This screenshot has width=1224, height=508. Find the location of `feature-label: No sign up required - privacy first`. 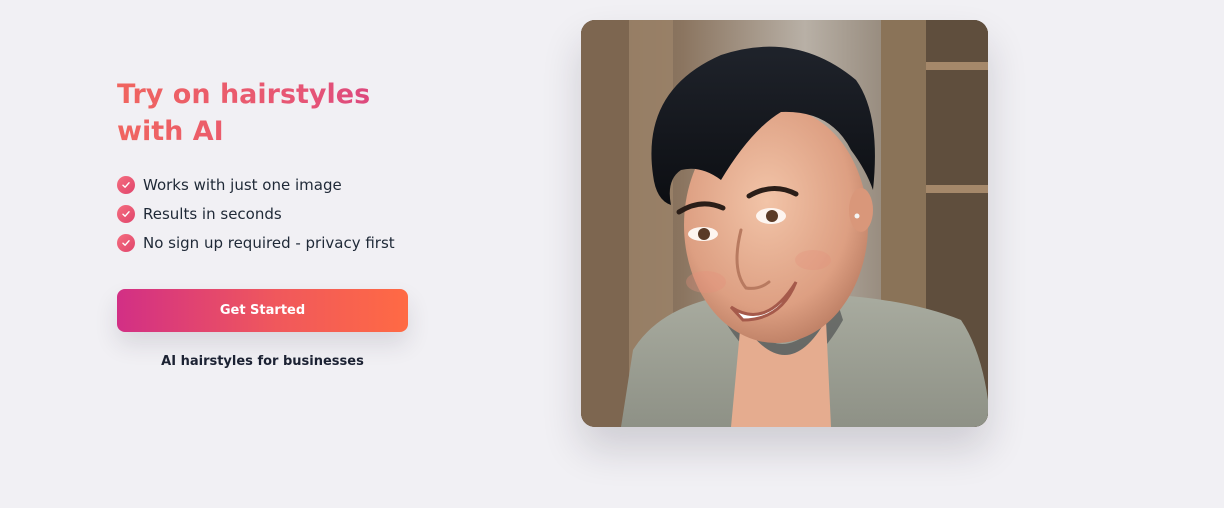

feature-label: No sign up required - privacy first is located at coordinates (269, 242).